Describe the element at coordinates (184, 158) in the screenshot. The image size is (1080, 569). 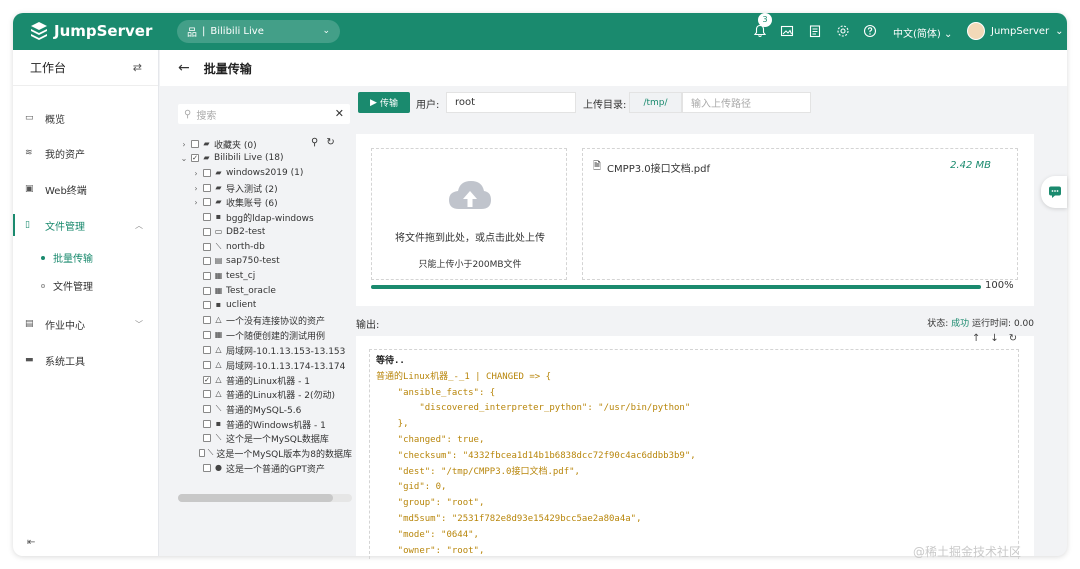
I see `expand-toggle-icon: ⌄` at that location.